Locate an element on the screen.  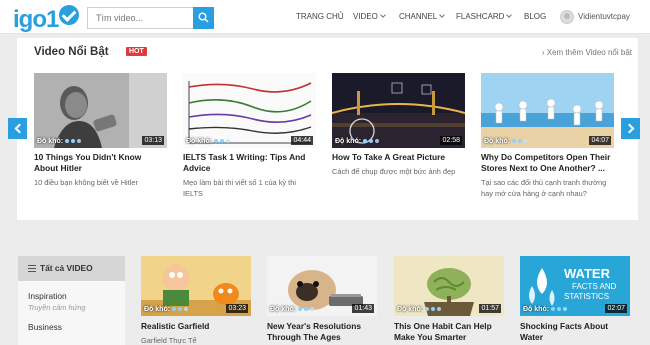
video-duration: 03:13 is located at coordinates (153, 140).